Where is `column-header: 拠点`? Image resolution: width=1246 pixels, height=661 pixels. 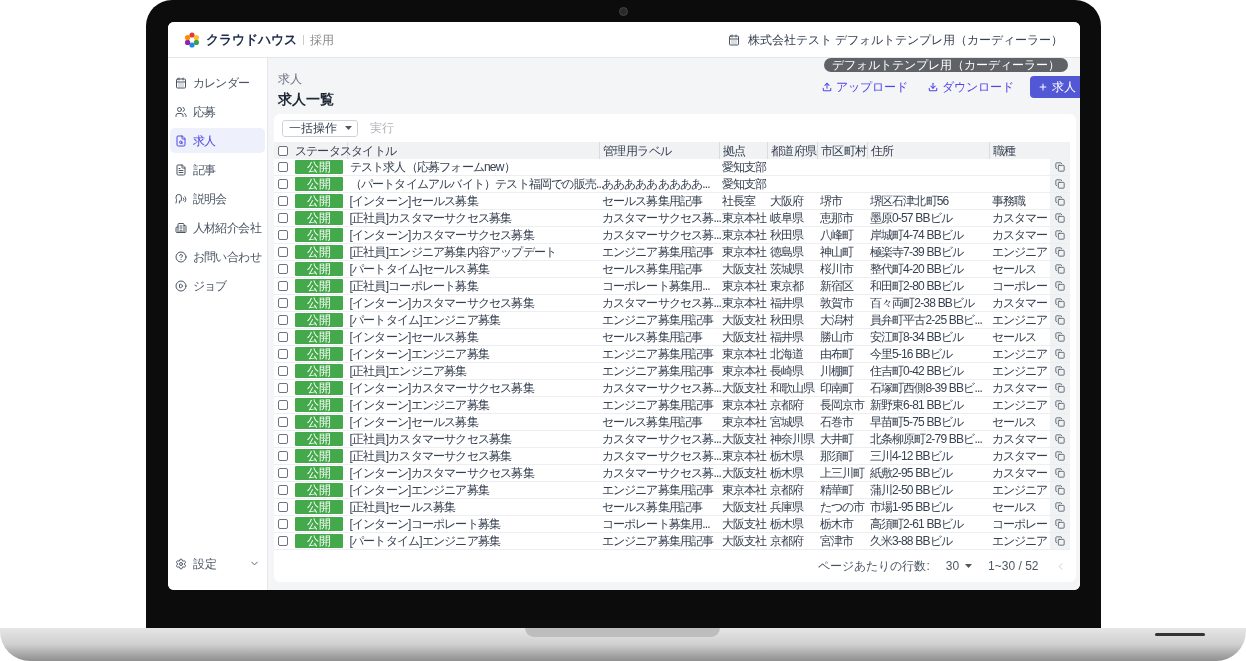 column-header: 拠点 is located at coordinates (743, 150).